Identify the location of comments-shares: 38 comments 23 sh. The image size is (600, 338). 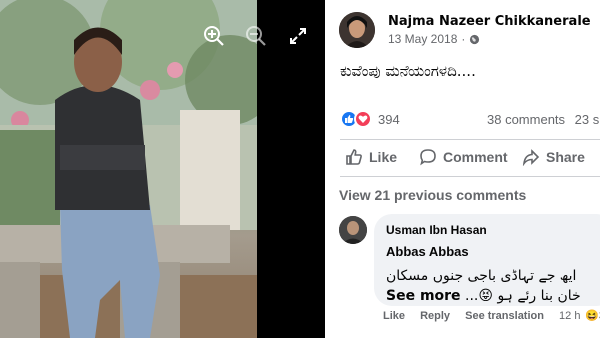
(543, 119).